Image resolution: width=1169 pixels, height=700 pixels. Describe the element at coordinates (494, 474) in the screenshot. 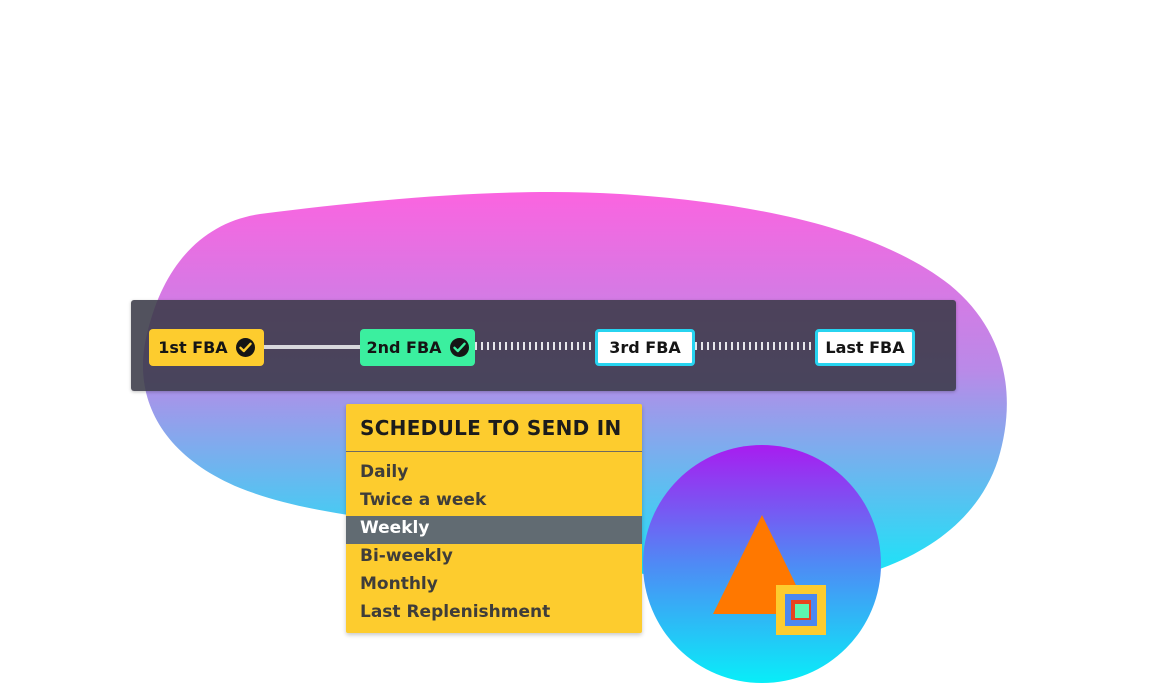

I see `menu-item-daily: Daily` at that location.